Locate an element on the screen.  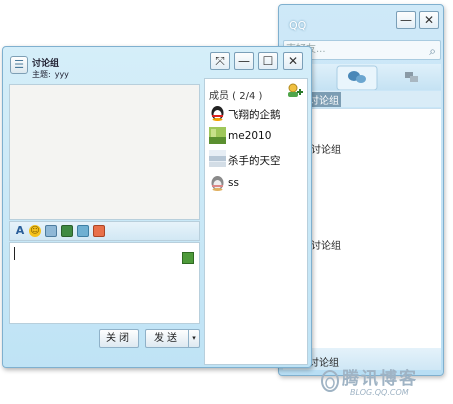
member-item: ss is located at coordinates (258, 184).